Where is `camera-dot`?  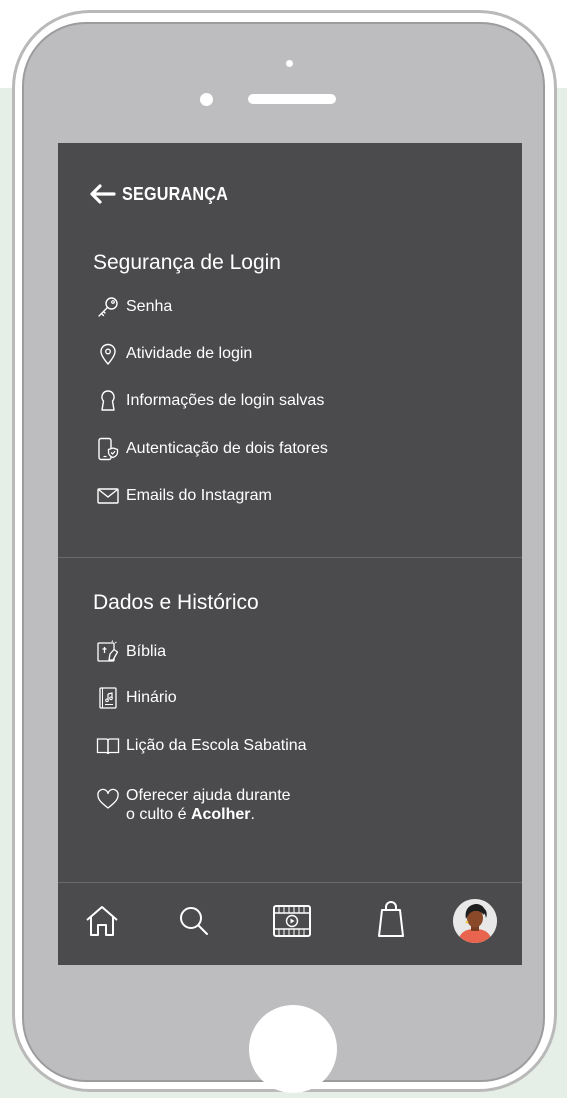 camera-dot is located at coordinates (289, 63).